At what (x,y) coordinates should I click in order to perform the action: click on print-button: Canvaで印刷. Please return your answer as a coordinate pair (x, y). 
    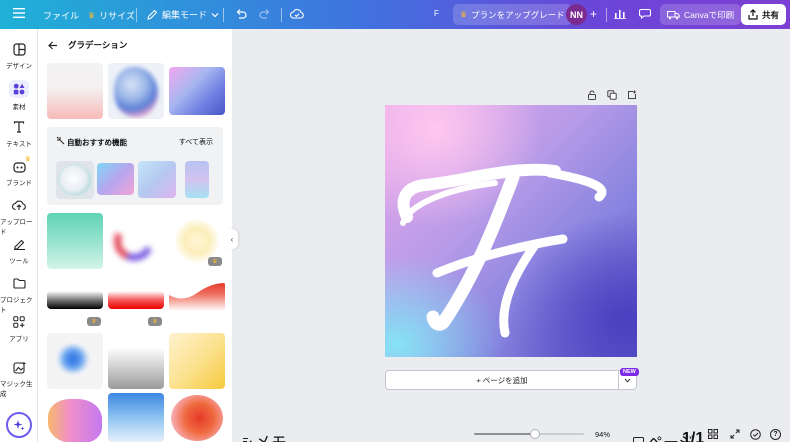
    Looking at the image, I should click on (701, 14).